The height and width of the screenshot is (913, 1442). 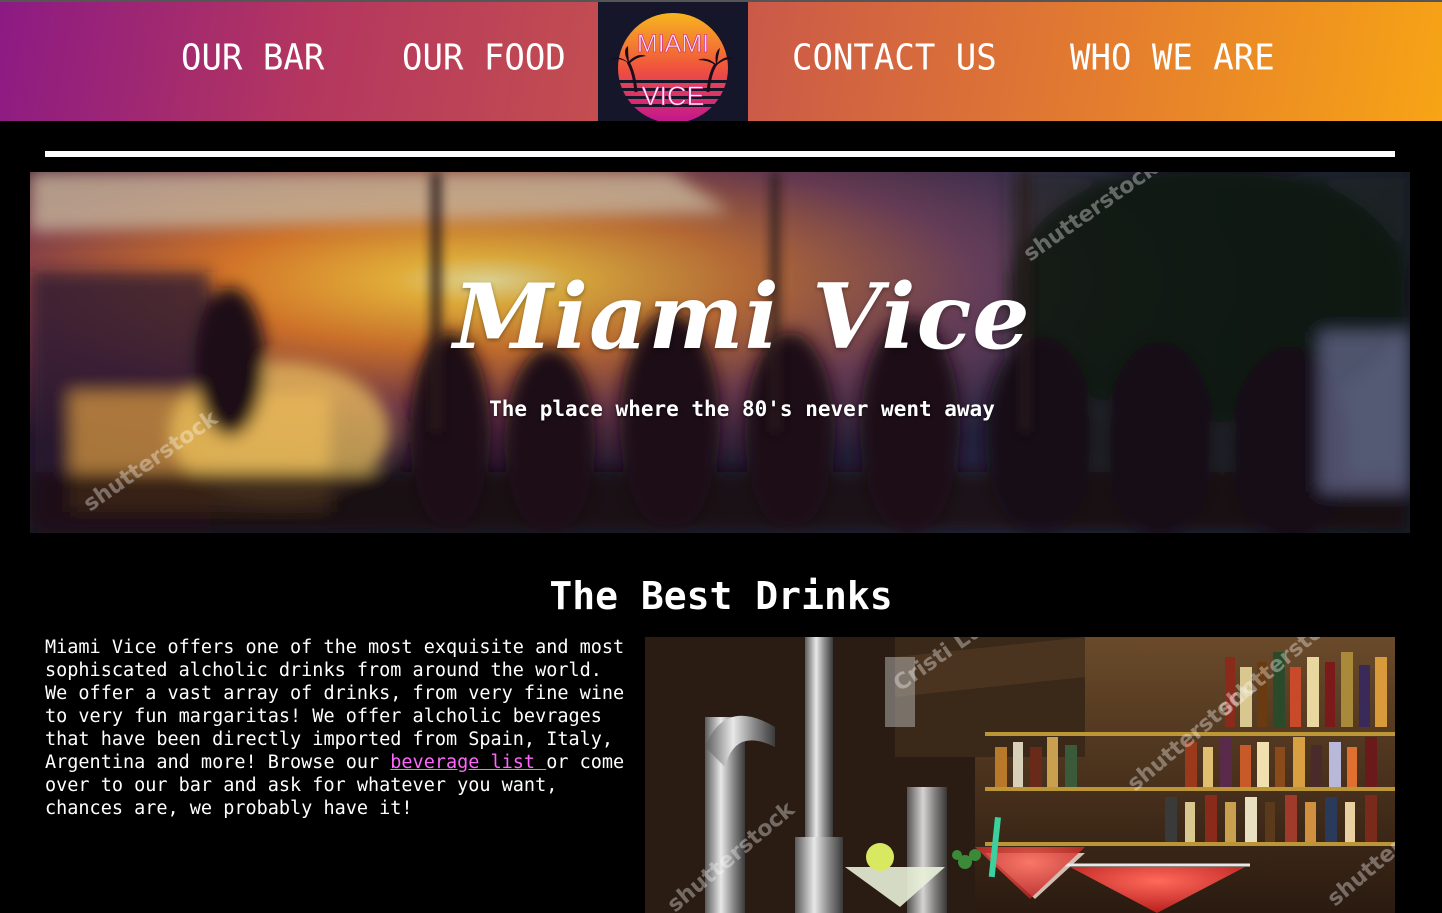 I want to click on hero-title: Miami Vice, so click(x=742, y=317).